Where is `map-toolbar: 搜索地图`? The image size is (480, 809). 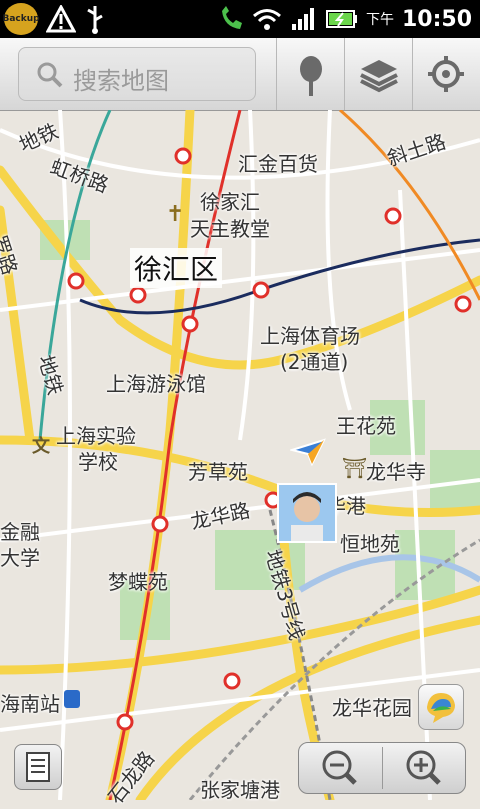
map-toolbar: 搜索地图 is located at coordinates (240, 74).